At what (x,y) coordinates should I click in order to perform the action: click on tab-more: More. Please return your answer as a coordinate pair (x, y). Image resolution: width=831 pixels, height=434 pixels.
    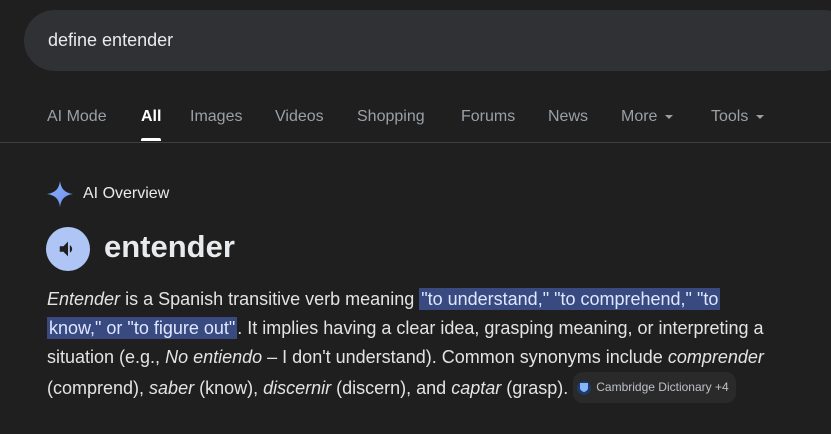
    Looking at the image, I should click on (647, 117).